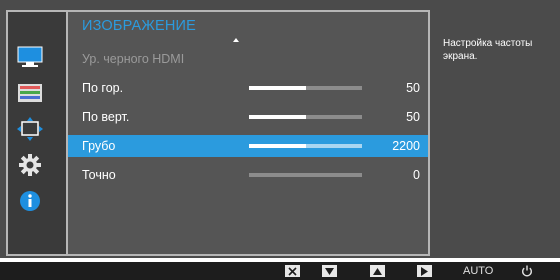 The height and width of the screenshot is (280, 560). I want to click on up-icon, so click(377, 271).